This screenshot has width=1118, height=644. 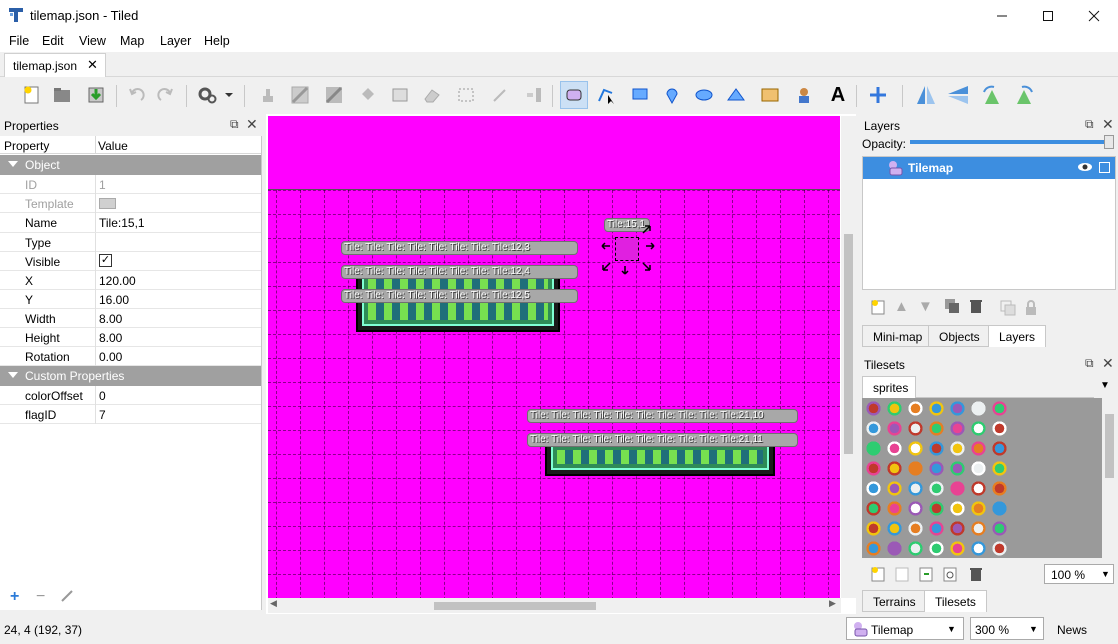 I want to click on select-objects-icon, so click(x=574, y=95).